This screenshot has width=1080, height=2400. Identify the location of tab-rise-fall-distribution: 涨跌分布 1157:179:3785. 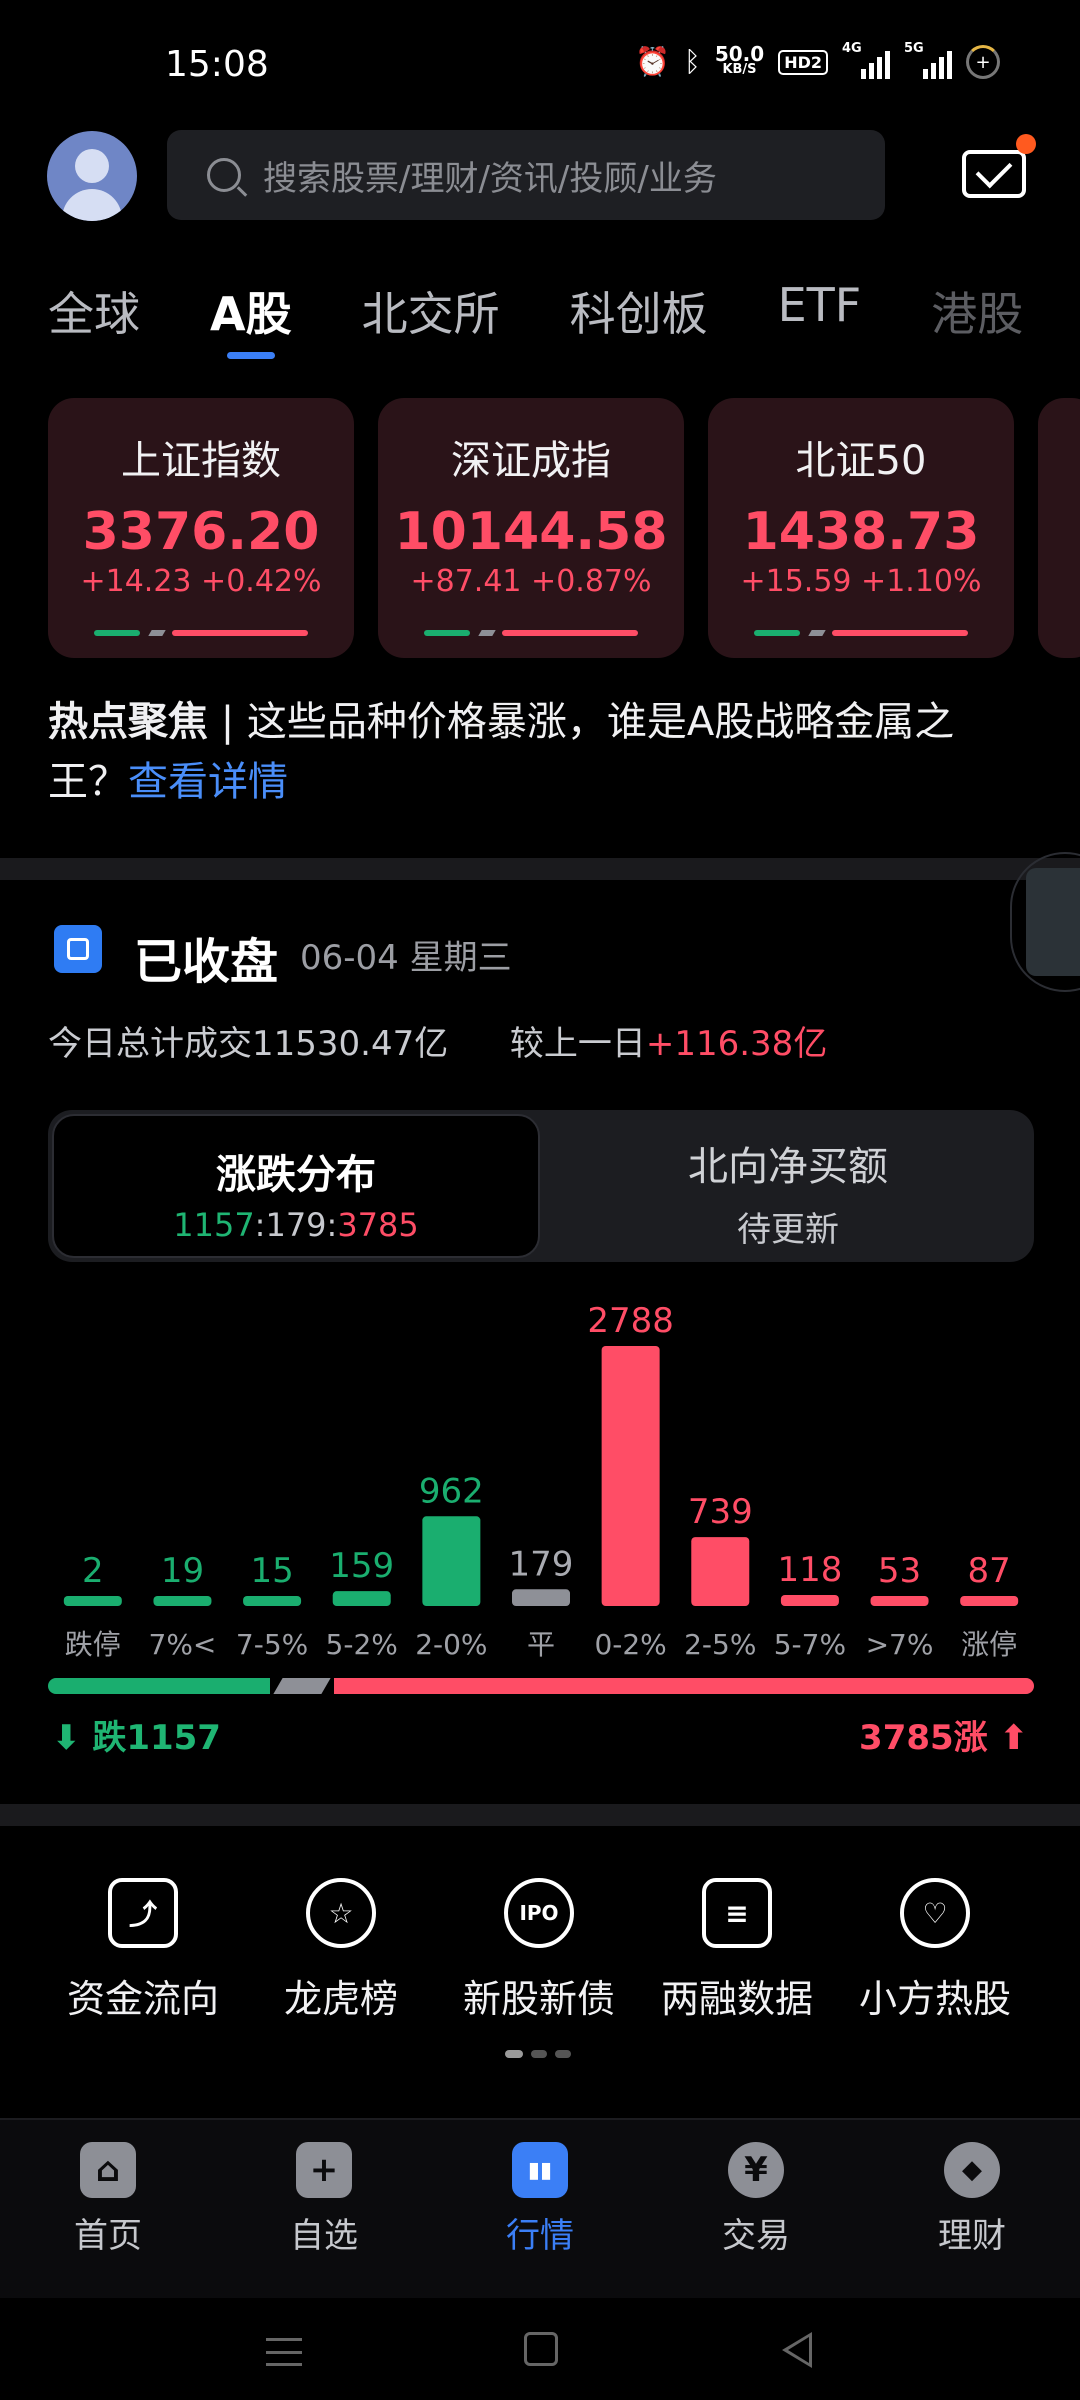
(296, 1186).